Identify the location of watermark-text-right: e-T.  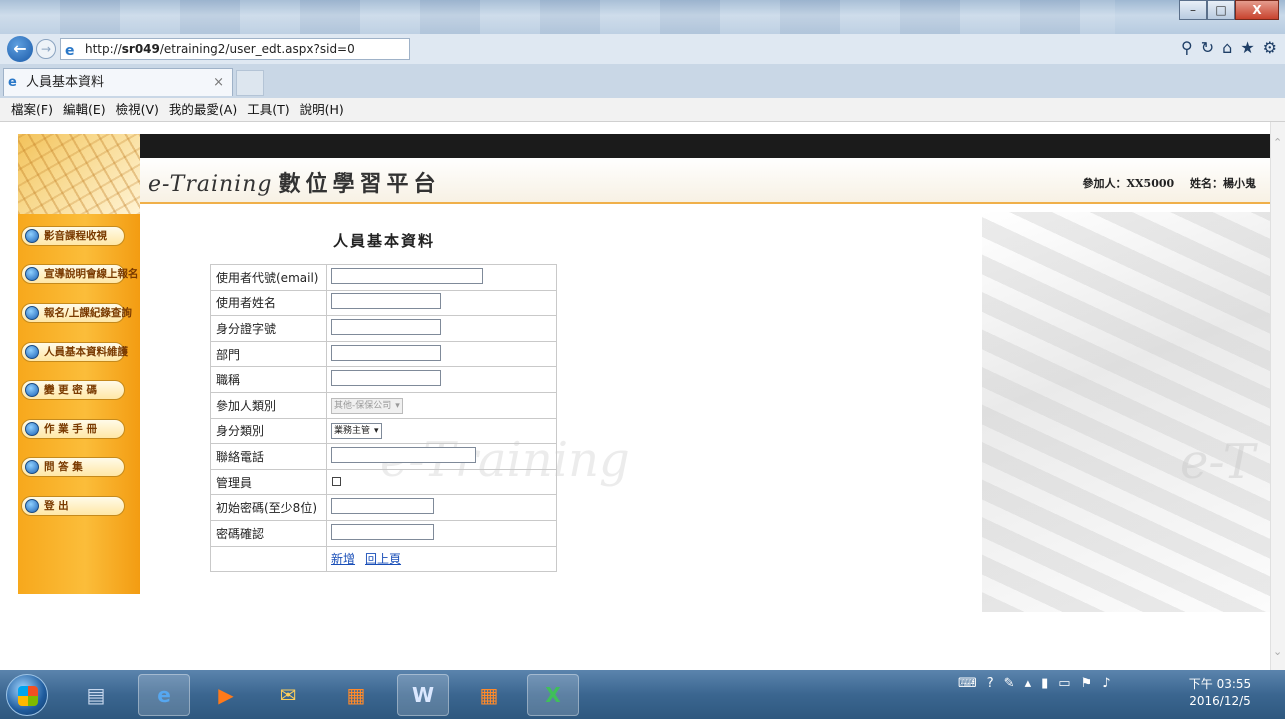
(1217, 462).